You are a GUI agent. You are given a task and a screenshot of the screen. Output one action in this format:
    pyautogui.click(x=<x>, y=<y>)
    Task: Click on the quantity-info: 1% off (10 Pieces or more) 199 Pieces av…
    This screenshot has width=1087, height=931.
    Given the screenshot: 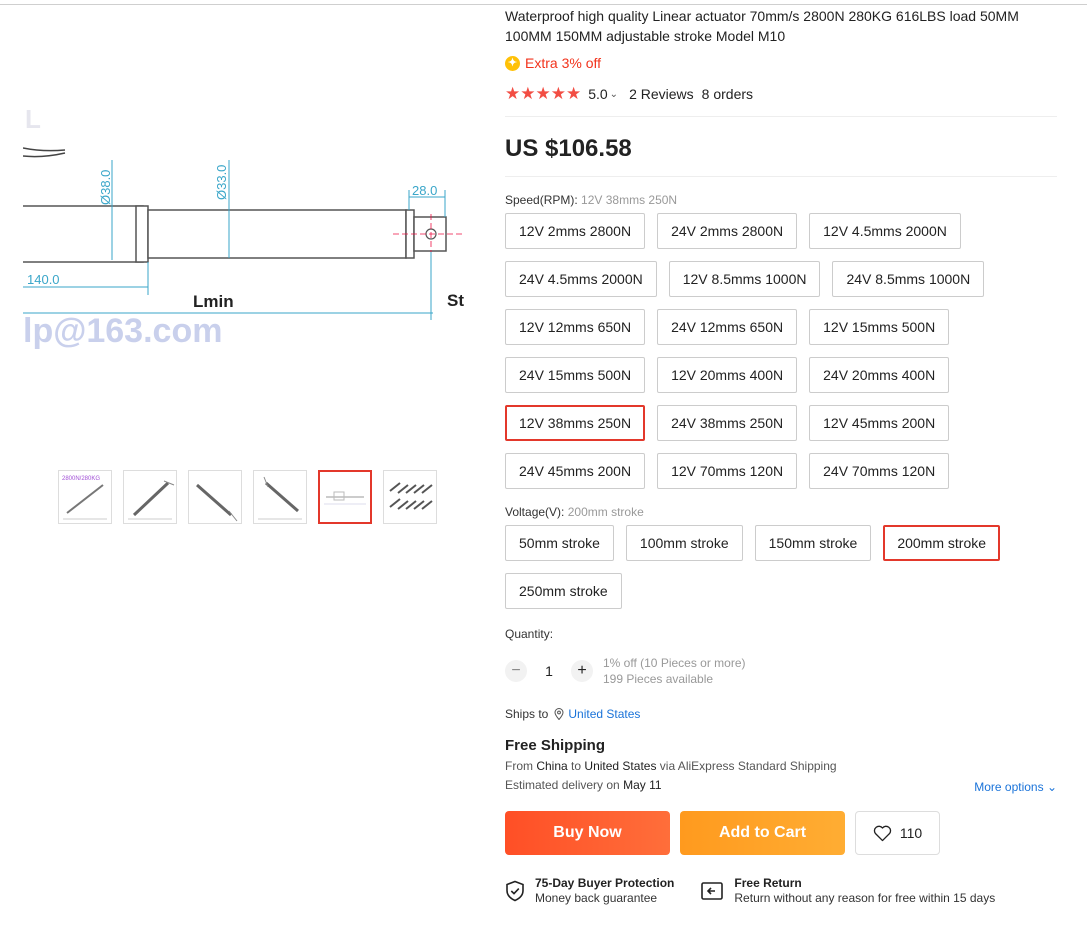 What is the action you would take?
    pyautogui.click(x=674, y=671)
    